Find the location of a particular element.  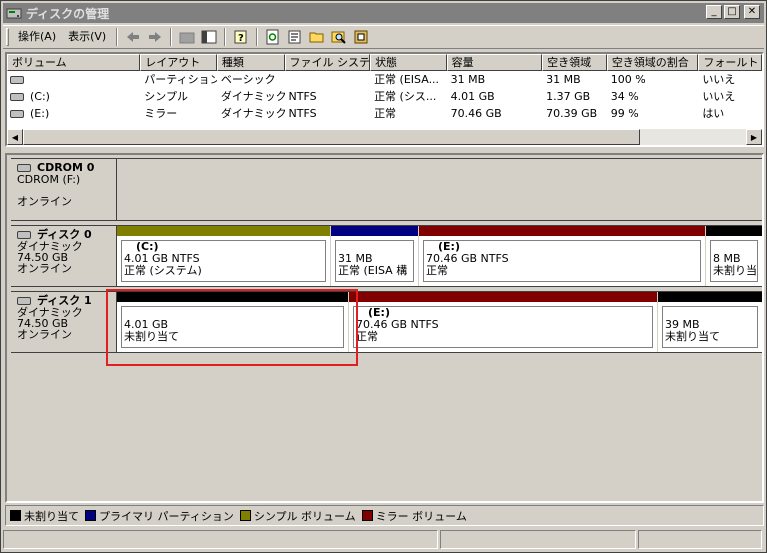

column-header-free-space: 空き領域 is located at coordinates (574, 62).